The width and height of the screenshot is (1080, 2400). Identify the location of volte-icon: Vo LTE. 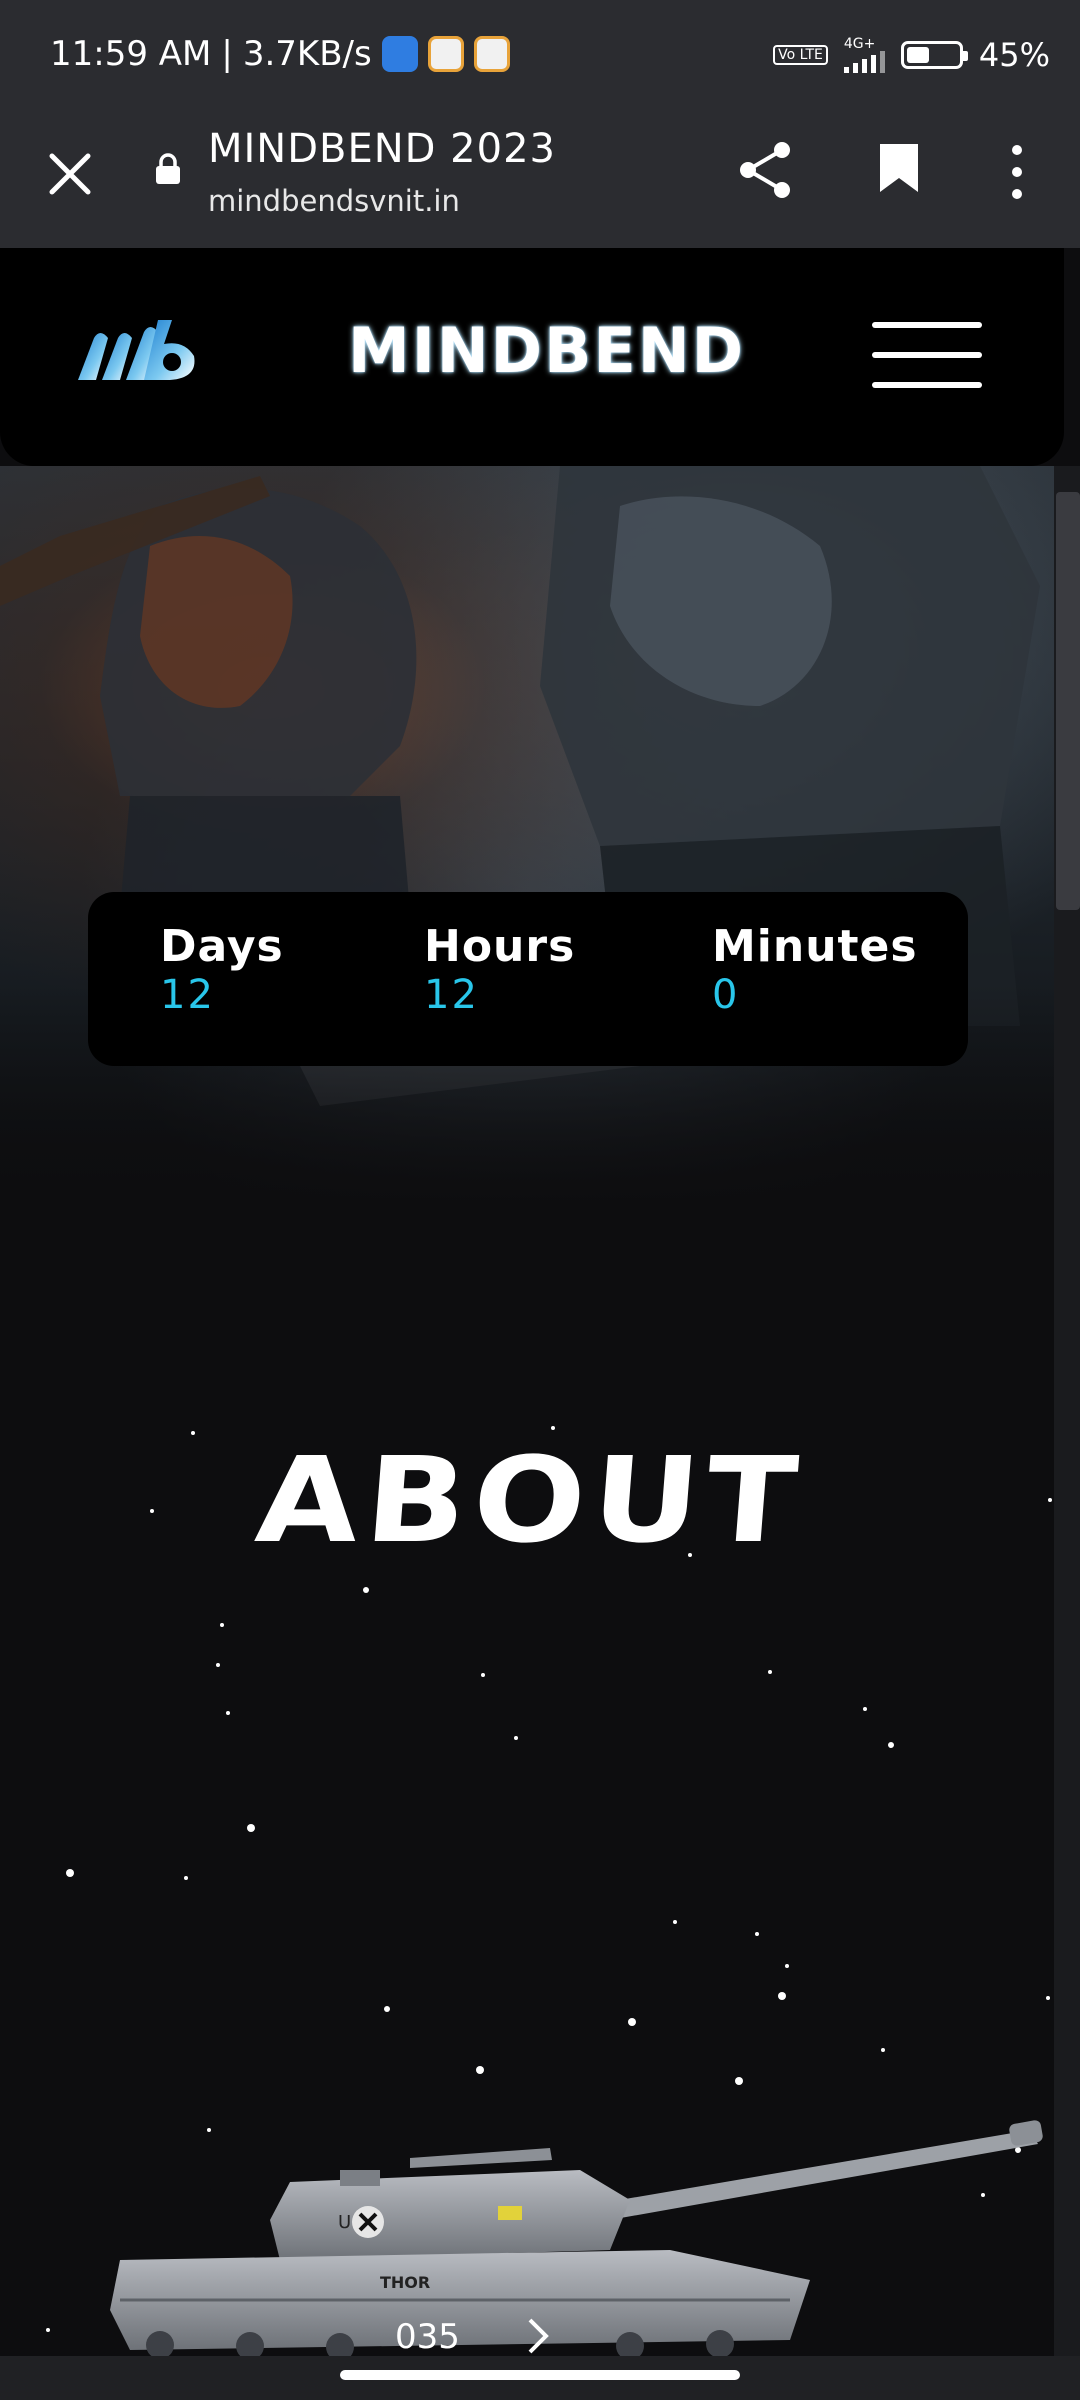
(800, 55).